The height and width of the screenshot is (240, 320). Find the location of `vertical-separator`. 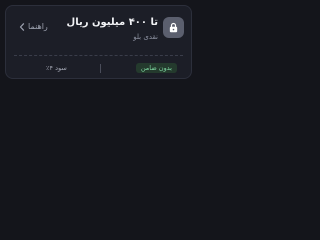

vertical-separator is located at coordinates (100, 68).